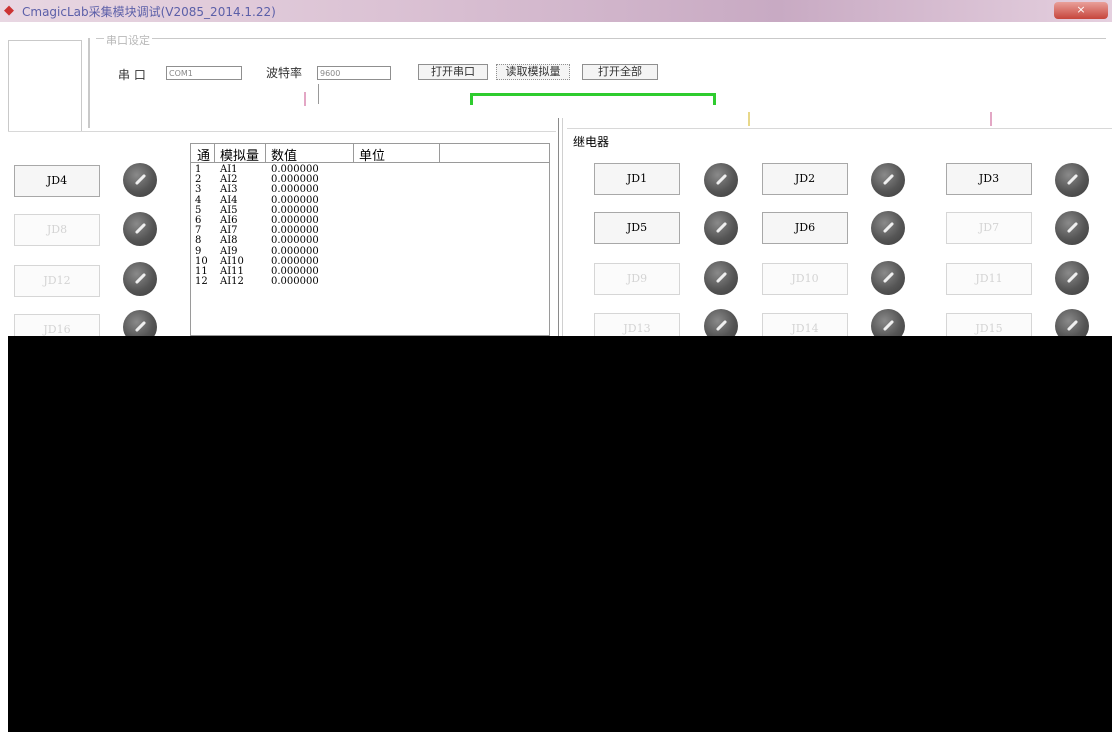 The image size is (1112, 732). Describe the element at coordinates (370, 231) in the screenshot. I see `table-row: 7 AI7 0.000000` at that location.